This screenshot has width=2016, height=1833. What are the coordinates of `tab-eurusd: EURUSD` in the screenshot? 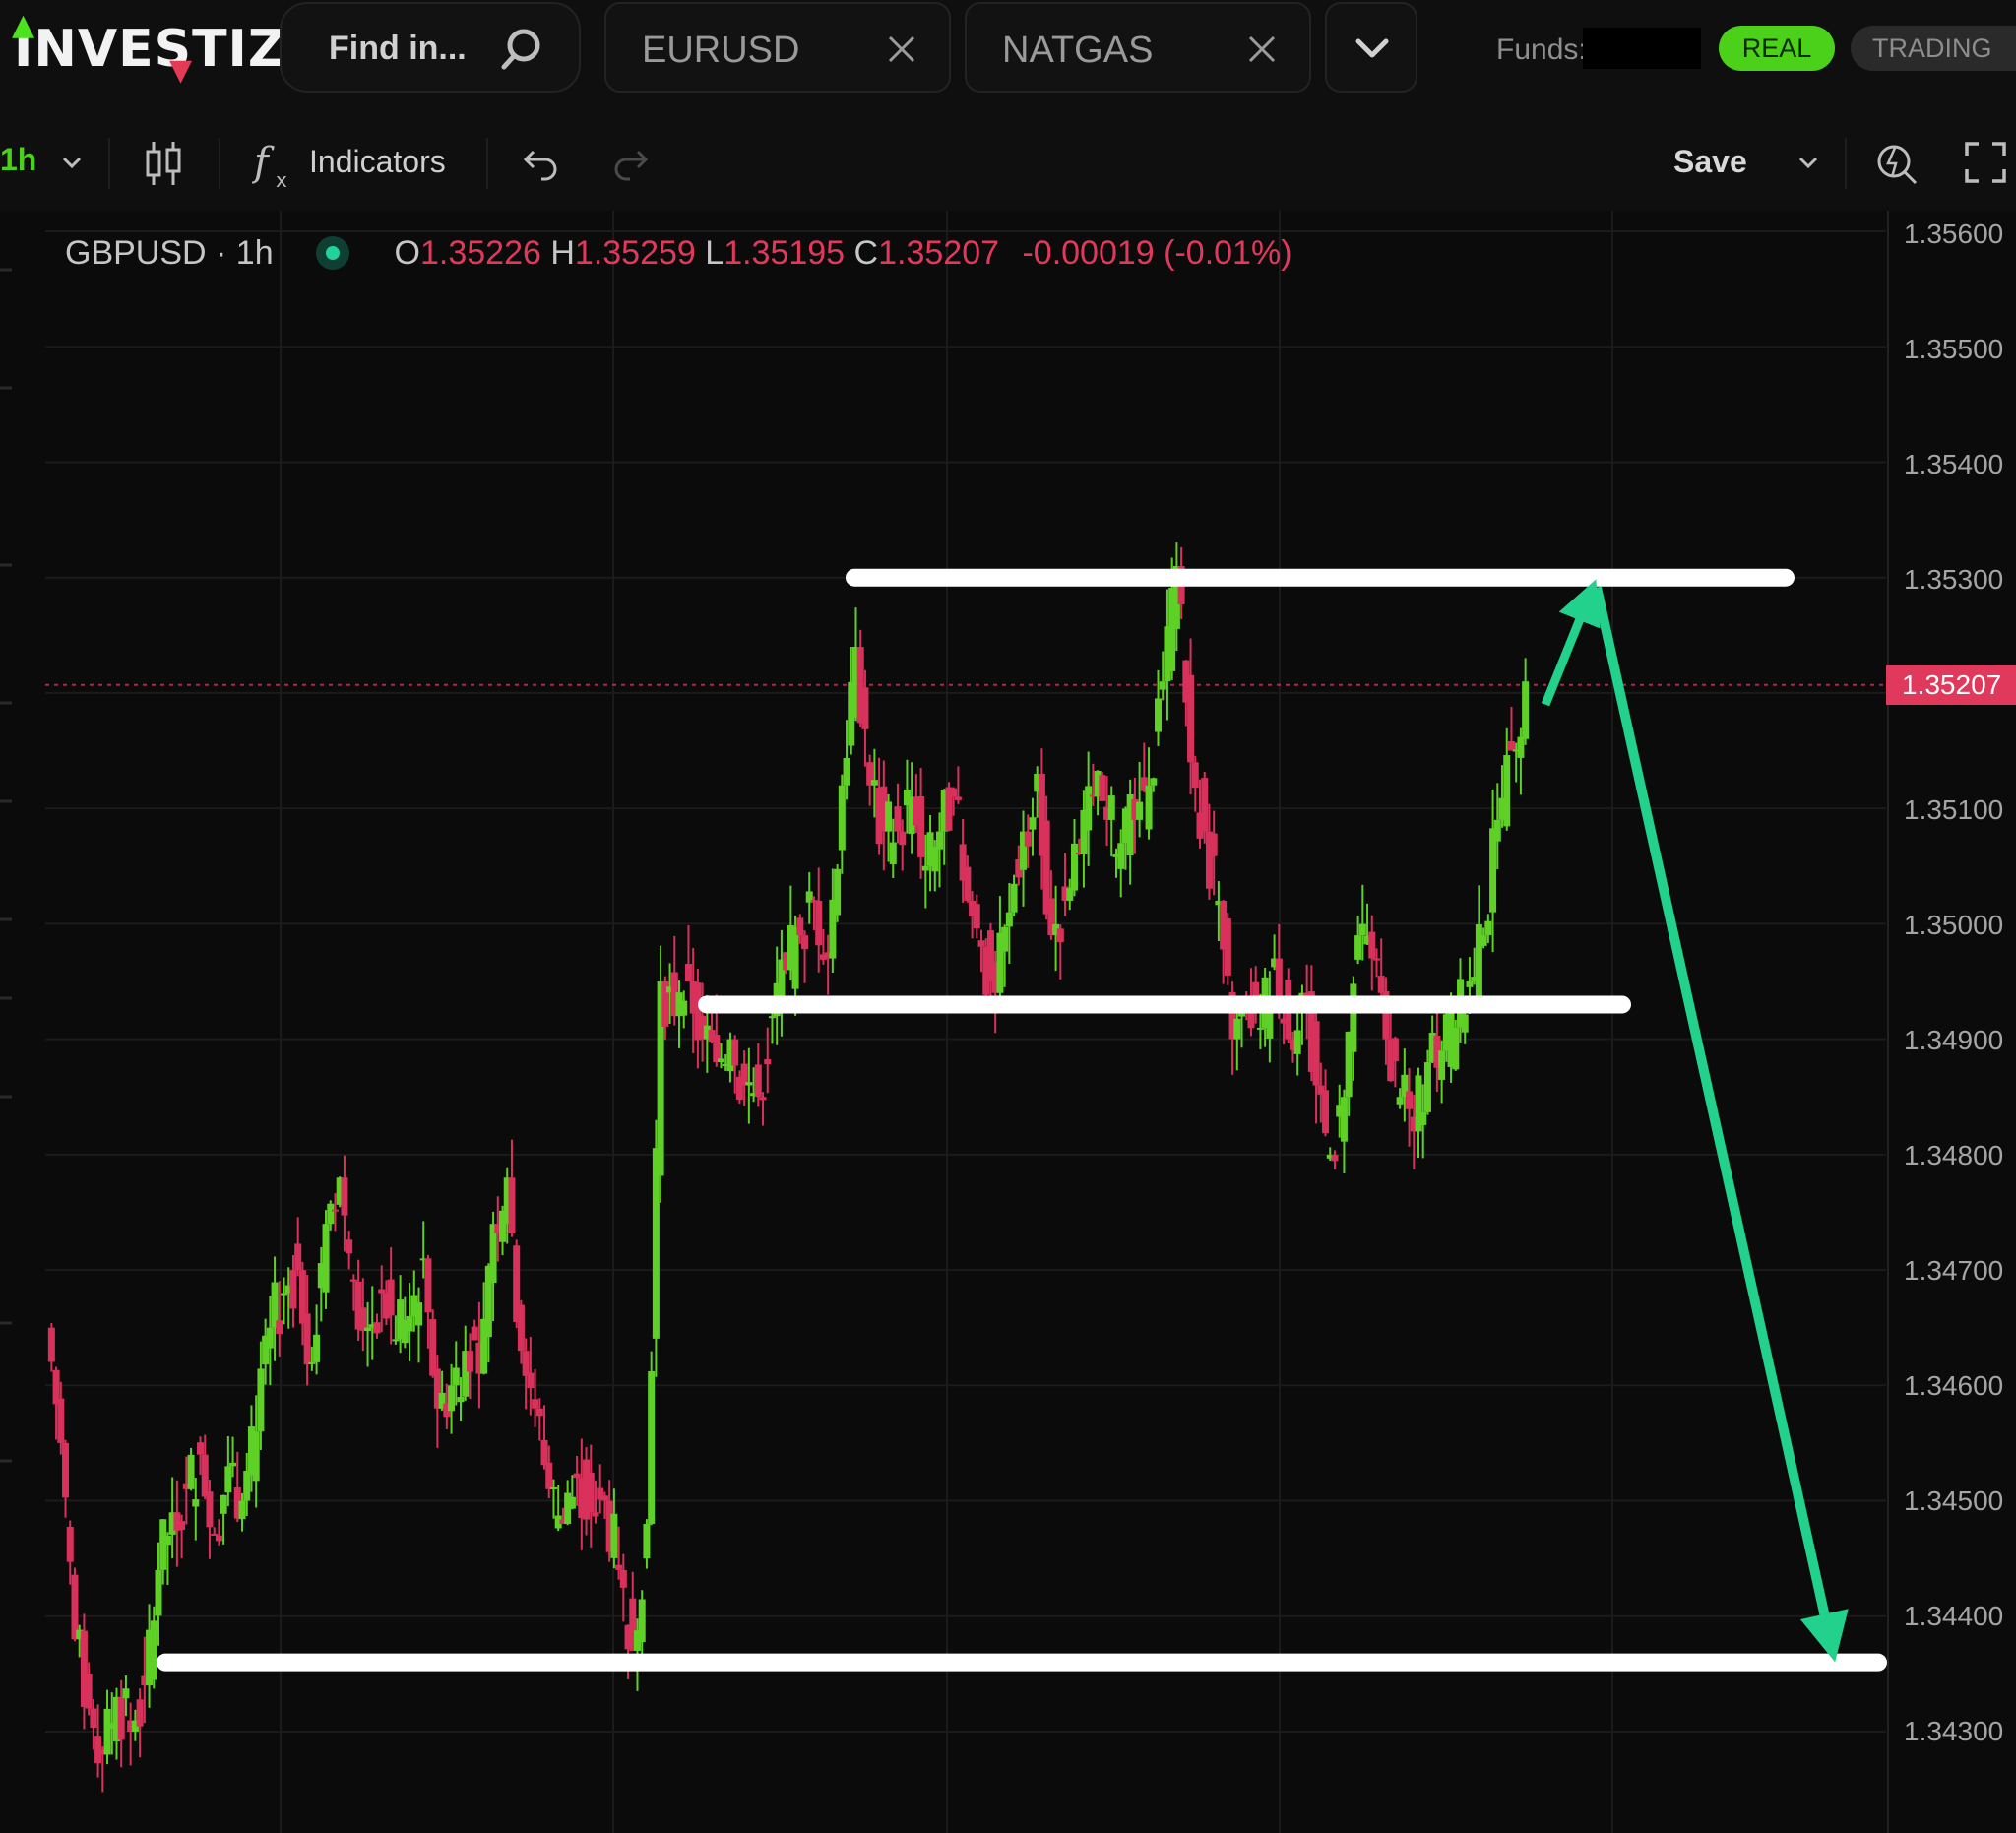 It's located at (777, 47).